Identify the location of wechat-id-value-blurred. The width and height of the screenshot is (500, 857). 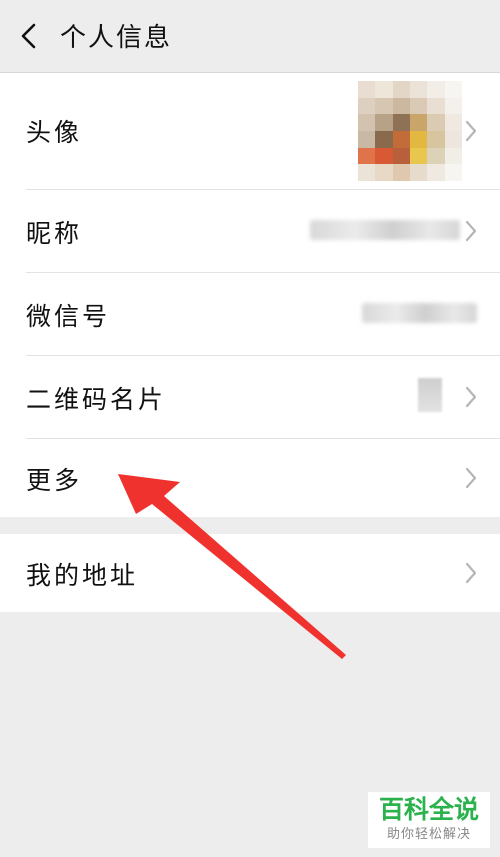
(419, 313).